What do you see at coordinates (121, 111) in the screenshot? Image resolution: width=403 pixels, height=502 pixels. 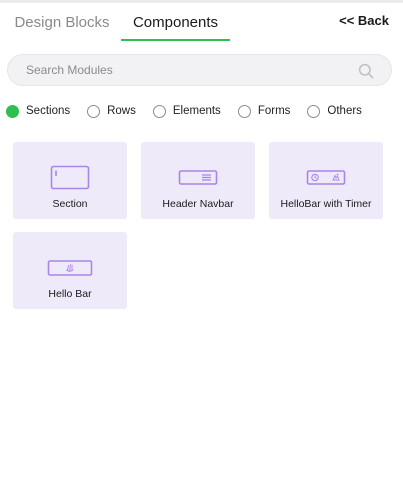 I see `filter-label: Rows` at bounding box center [121, 111].